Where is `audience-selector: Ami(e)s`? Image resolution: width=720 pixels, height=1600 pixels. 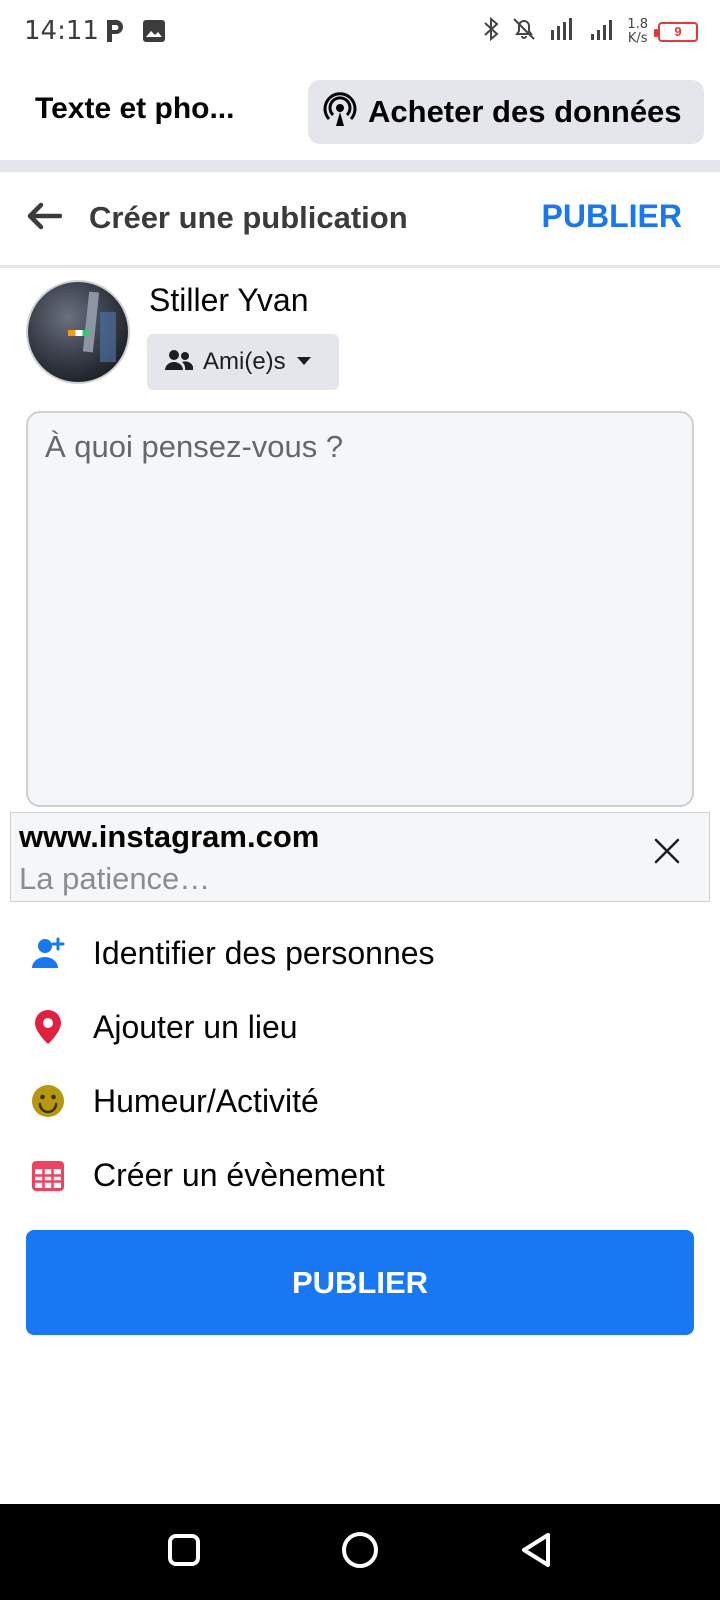
audience-selector: Ami(e)s is located at coordinates (243, 362).